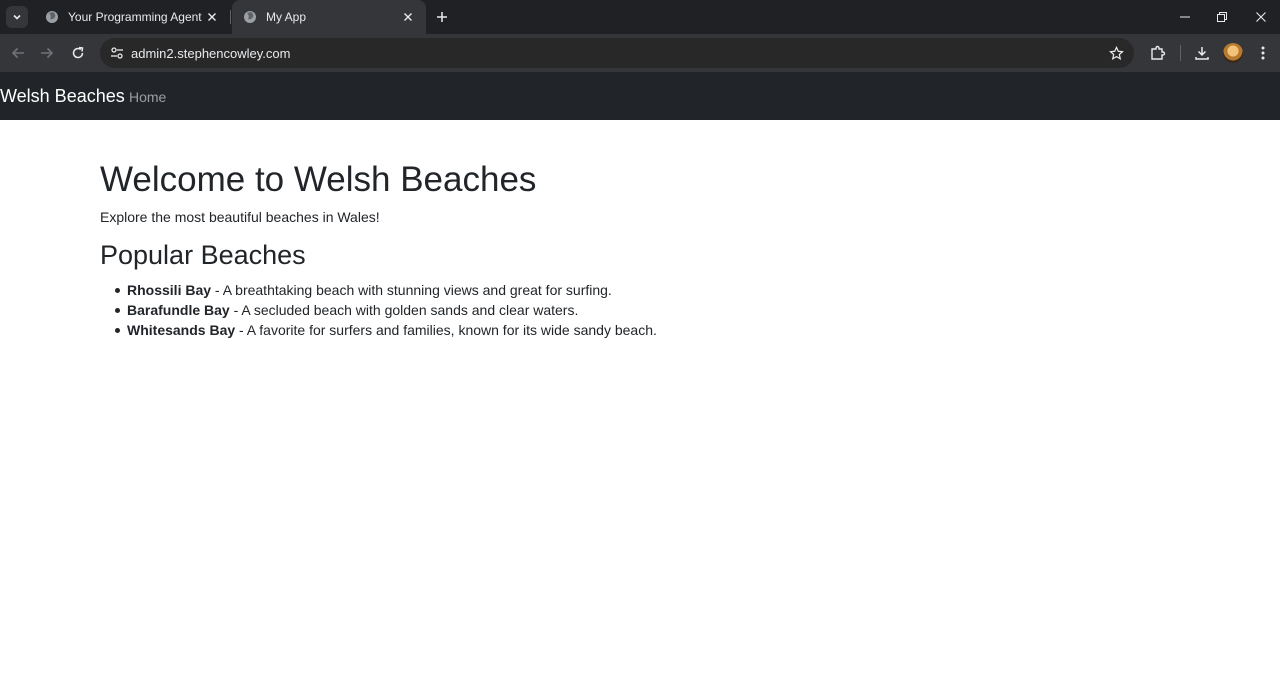 This screenshot has height=678, width=1280. I want to click on chevron-down-icon, so click(17, 17).